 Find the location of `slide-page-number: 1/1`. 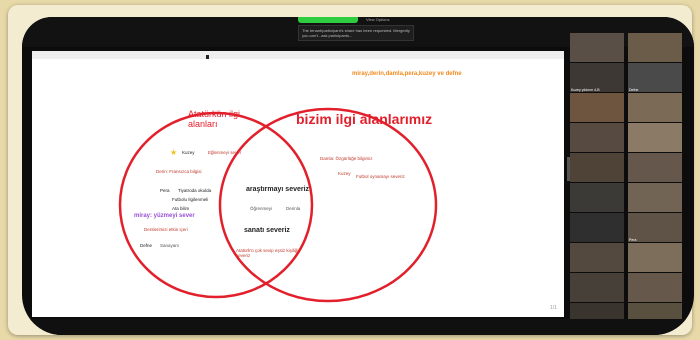

slide-page-number: 1/1 is located at coordinates (553, 308).